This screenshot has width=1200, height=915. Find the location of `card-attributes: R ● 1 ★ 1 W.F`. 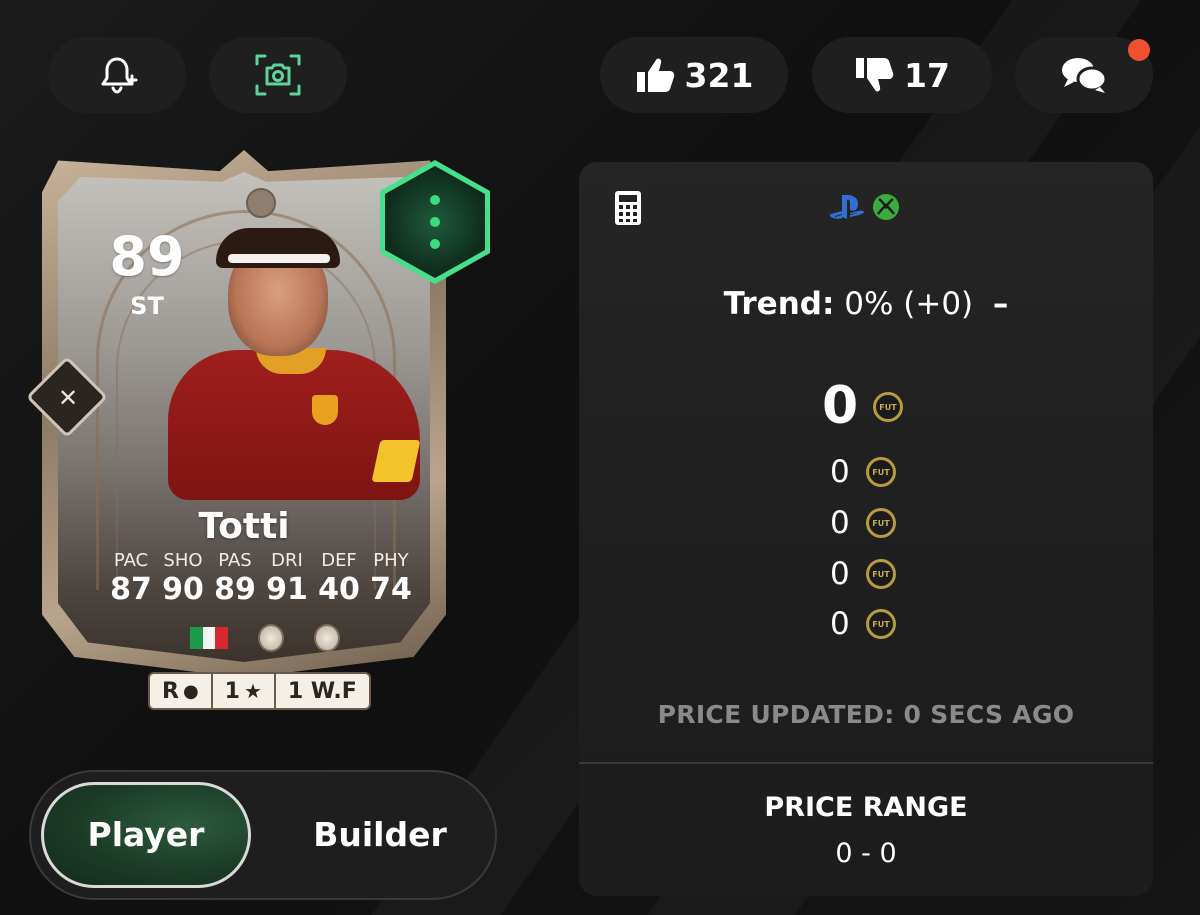

card-attributes: R ● 1 ★ 1 W.F is located at coordinates (259, 691).